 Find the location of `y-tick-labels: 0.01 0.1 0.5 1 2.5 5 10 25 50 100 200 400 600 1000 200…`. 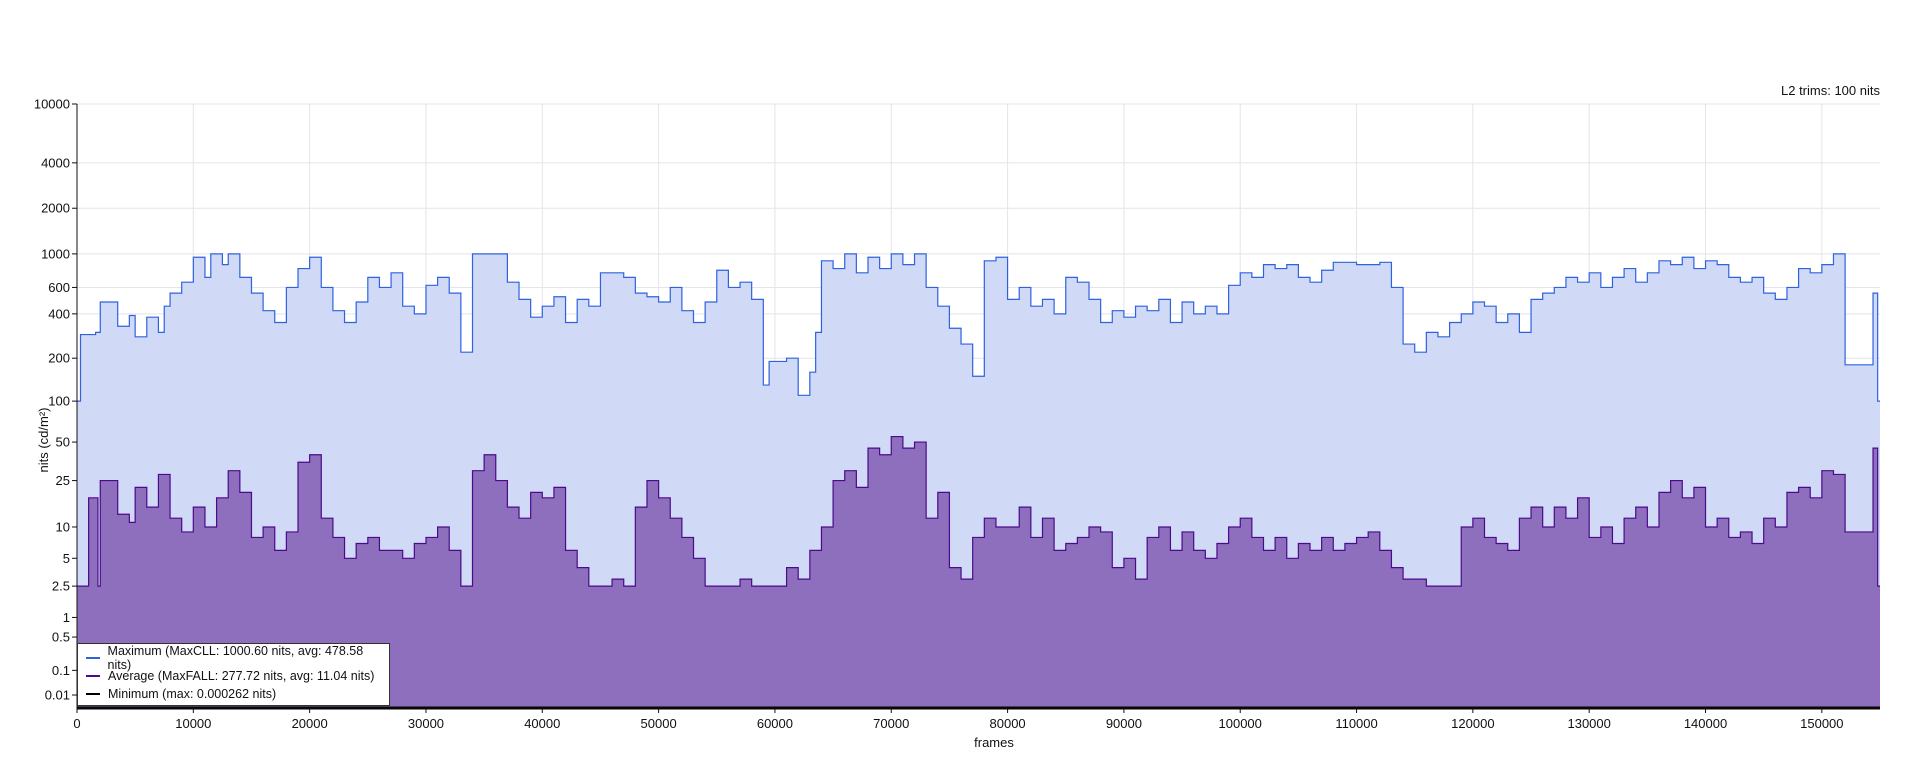

y-tick-labels: 0.01 0.1 0.5 1 2.5 5 10 25 50 100 200 400 600 1000 200… is located at coordinates (55, 400).